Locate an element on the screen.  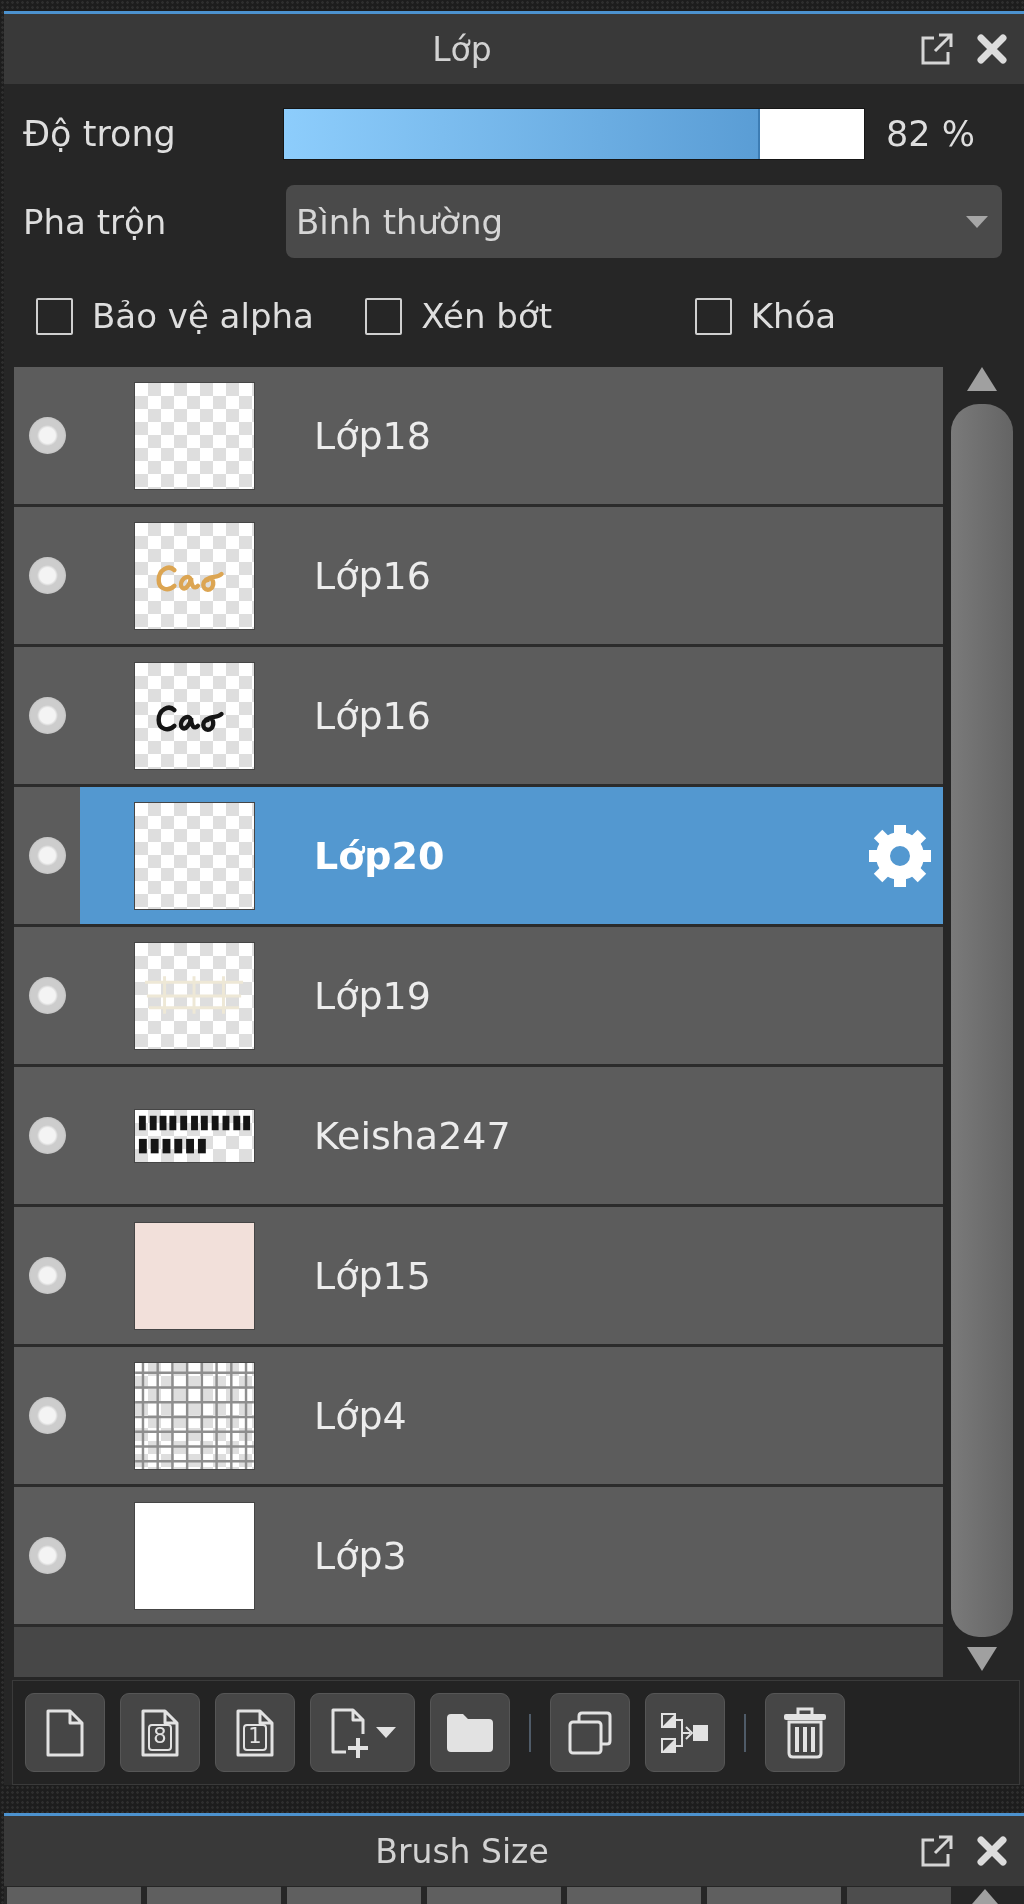
trash-icon is located at coordinates (805, 1732).